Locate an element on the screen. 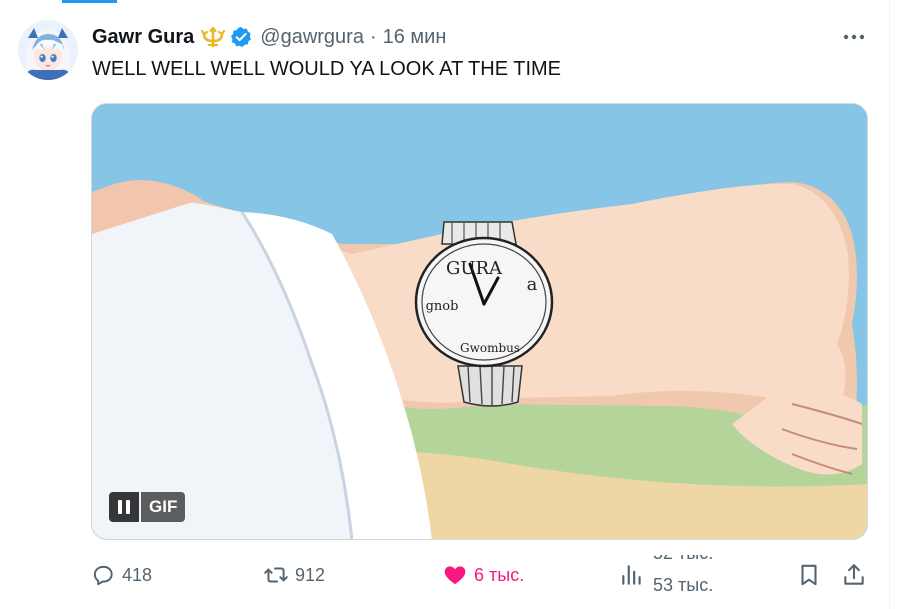 The image size is (910, 609). watch-label-bottom: Gwombus is located at coordinates (490, 348).